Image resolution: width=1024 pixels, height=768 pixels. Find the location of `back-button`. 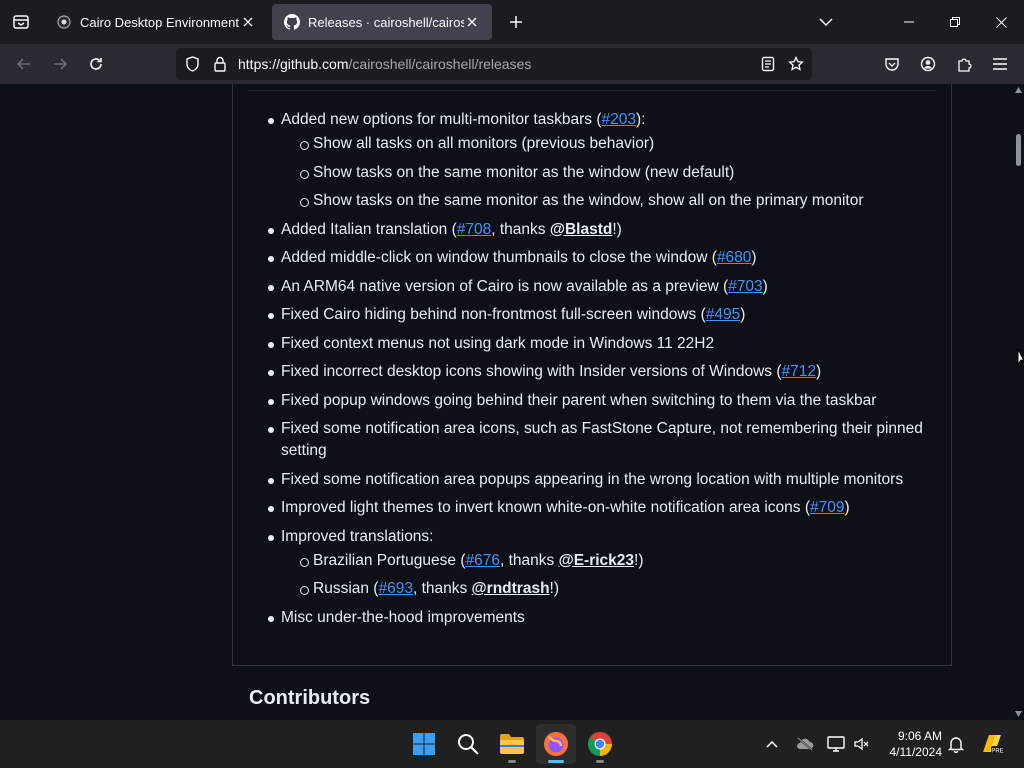

back-button is located at coordinates (24, 64).